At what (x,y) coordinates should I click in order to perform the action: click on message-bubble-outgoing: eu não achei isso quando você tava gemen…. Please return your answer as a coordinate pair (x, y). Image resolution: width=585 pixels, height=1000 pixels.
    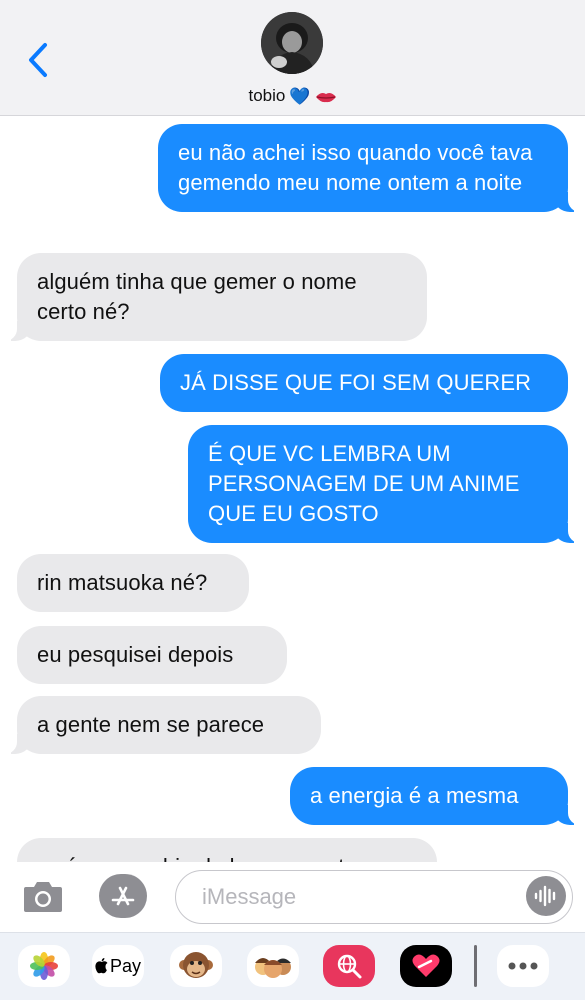
    Looking at the image, I should click on (370, 168).